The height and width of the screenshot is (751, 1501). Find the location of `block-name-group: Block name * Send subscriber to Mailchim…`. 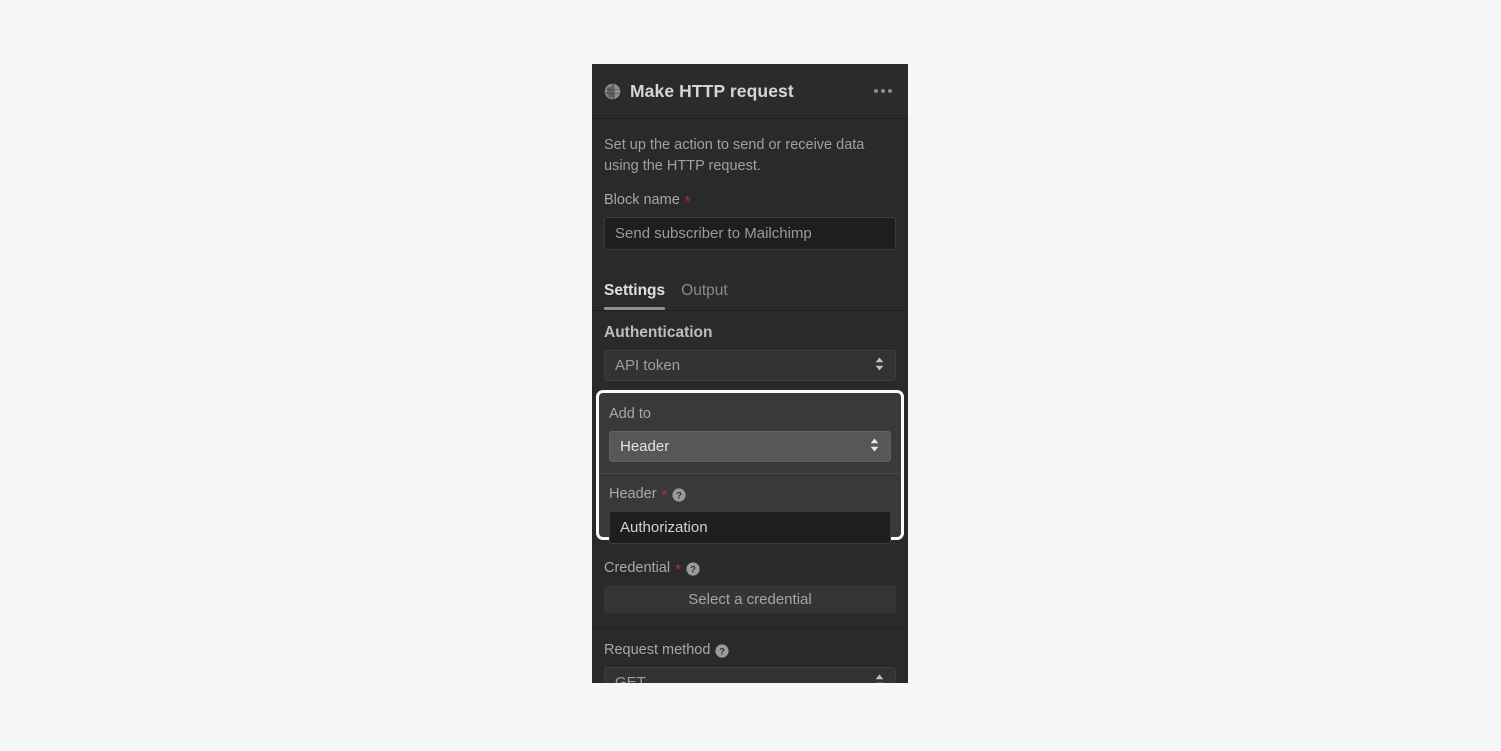

block-name-group: Block name * Send subscriber to Mailchim… is located at coordinates (750, 221).